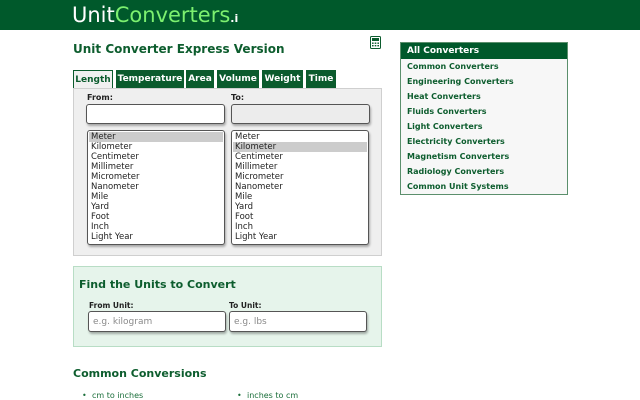 The image size is (640, 400). Describe the element at coordinates (300, 237) in the screenshot. I see `to-option: Light Year` at that location.